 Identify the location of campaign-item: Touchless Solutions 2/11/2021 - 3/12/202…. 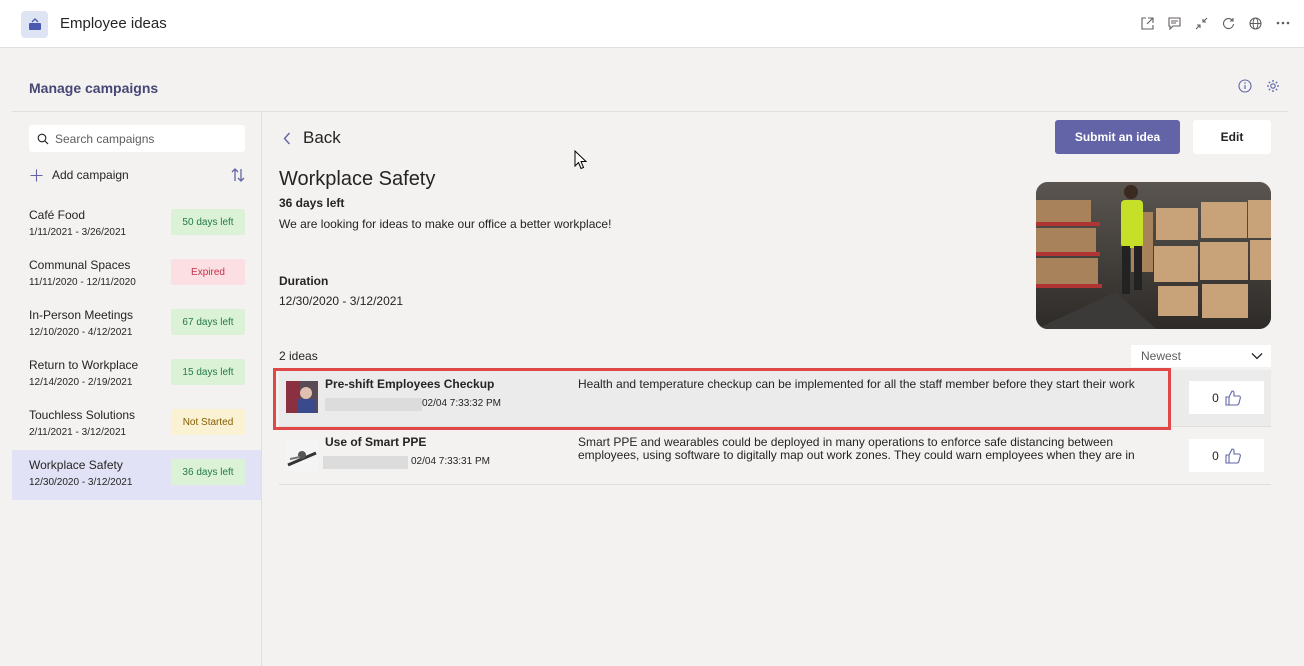
(136, 425).